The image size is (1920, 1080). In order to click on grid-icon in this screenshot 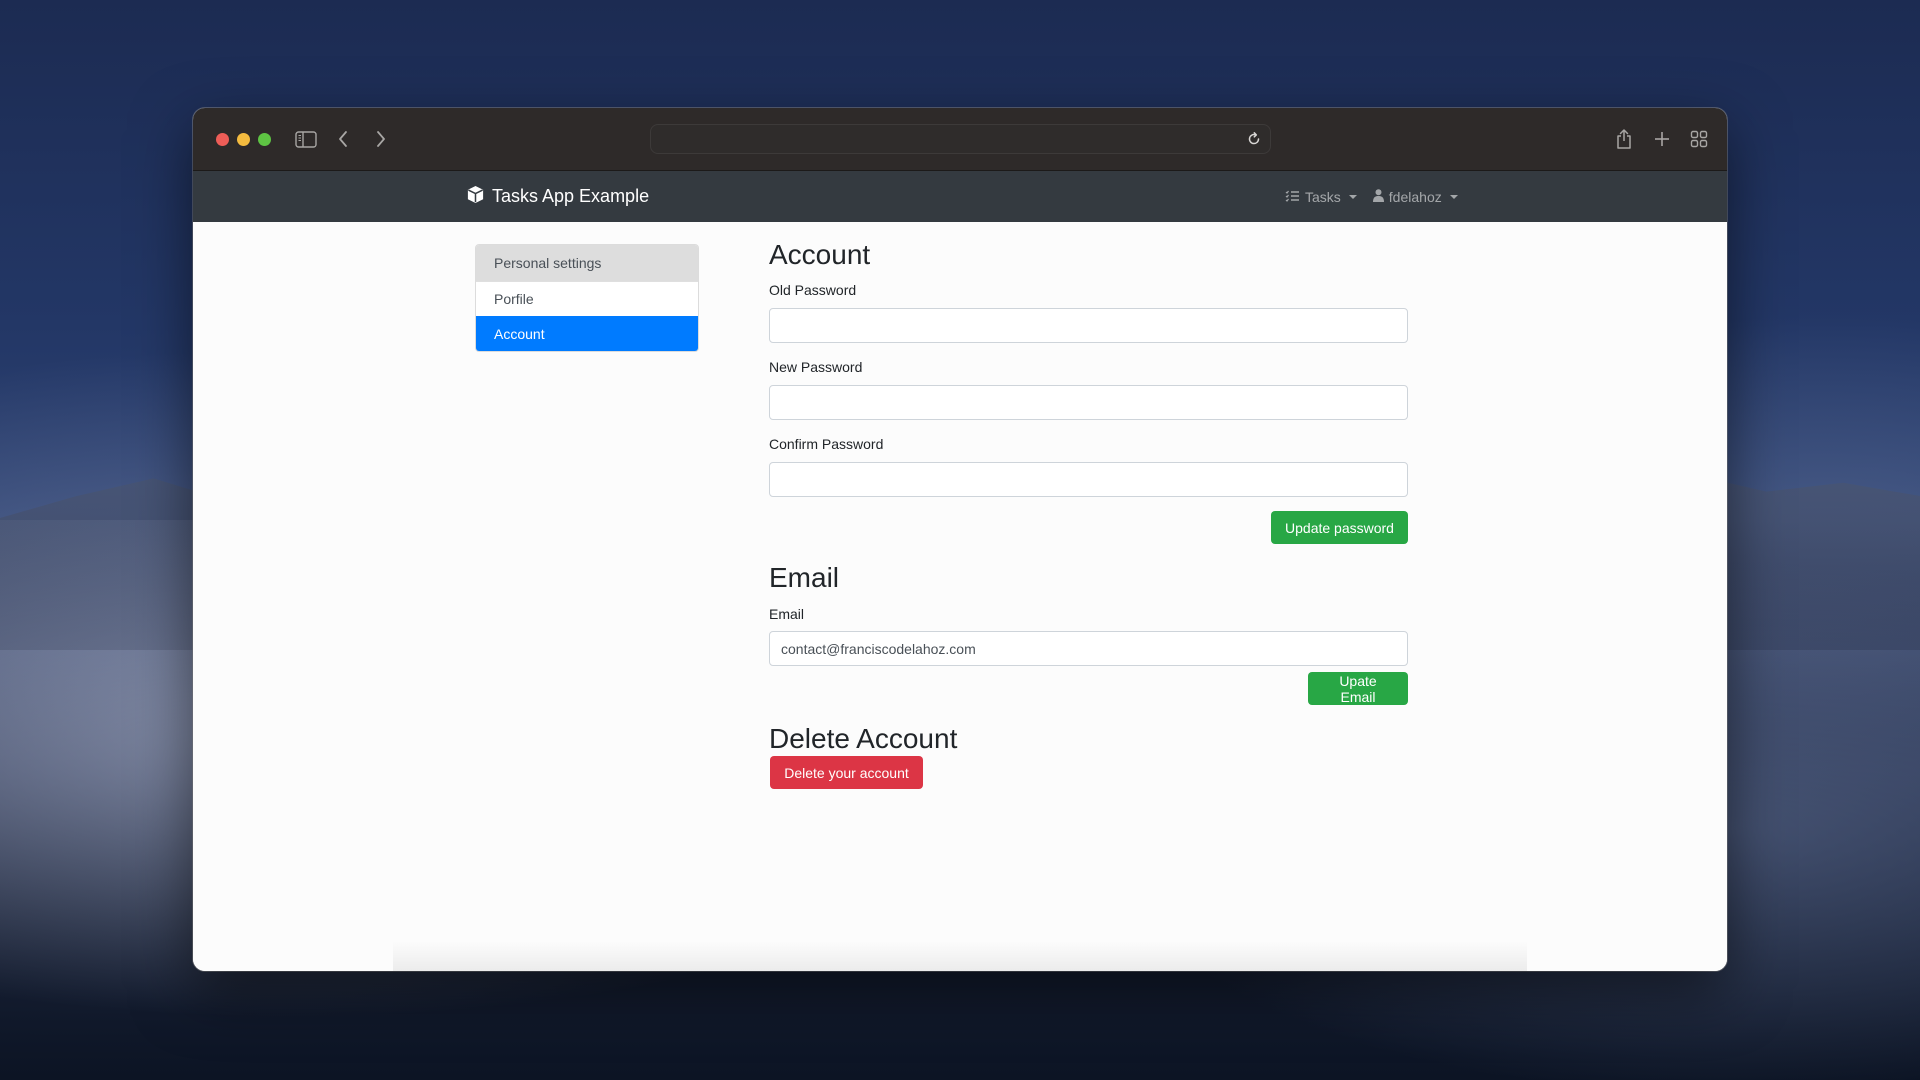, I will do `click(1699, 139)`.